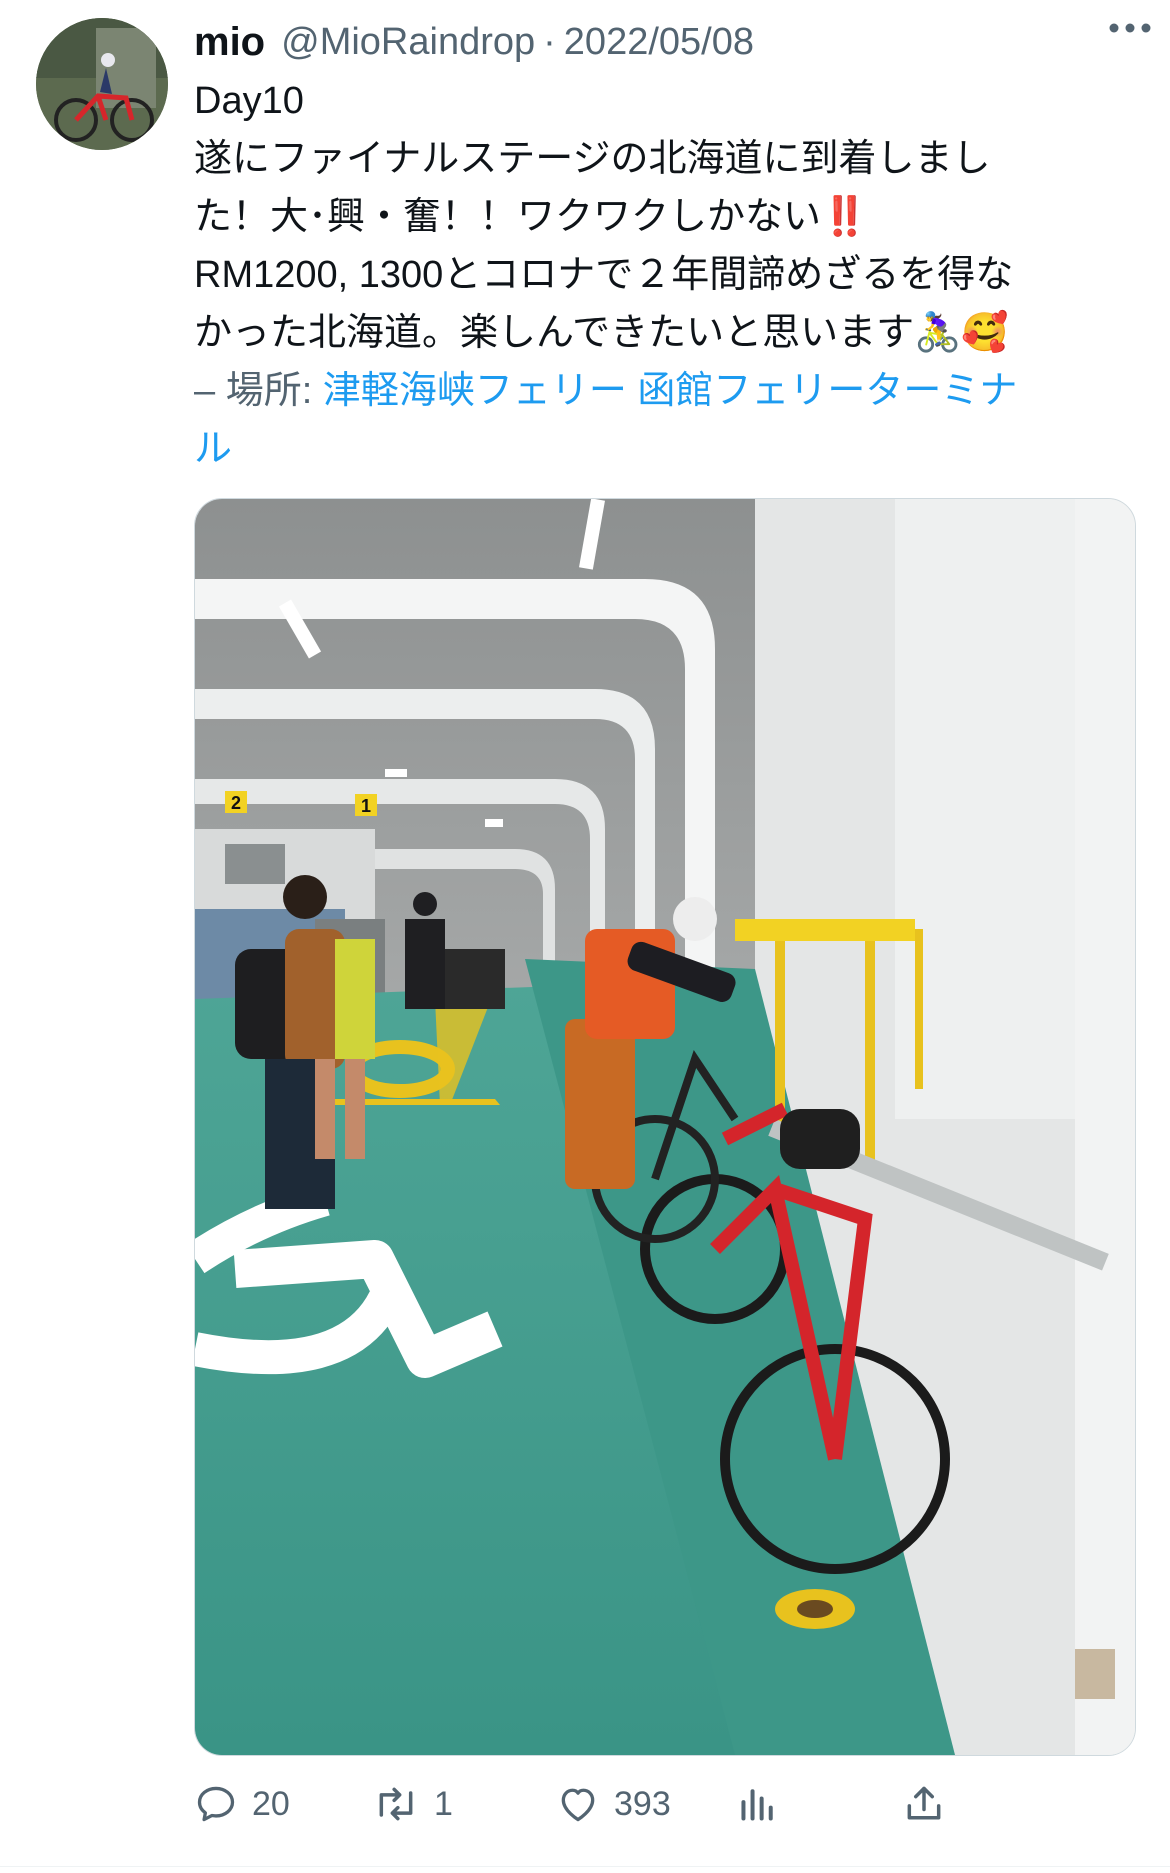 Image resolution: width=1170 pixels, height=1873 pixels. Describe the element at coordinates (216, 1804) in the screenshot. I see `reply-icon` at that location.